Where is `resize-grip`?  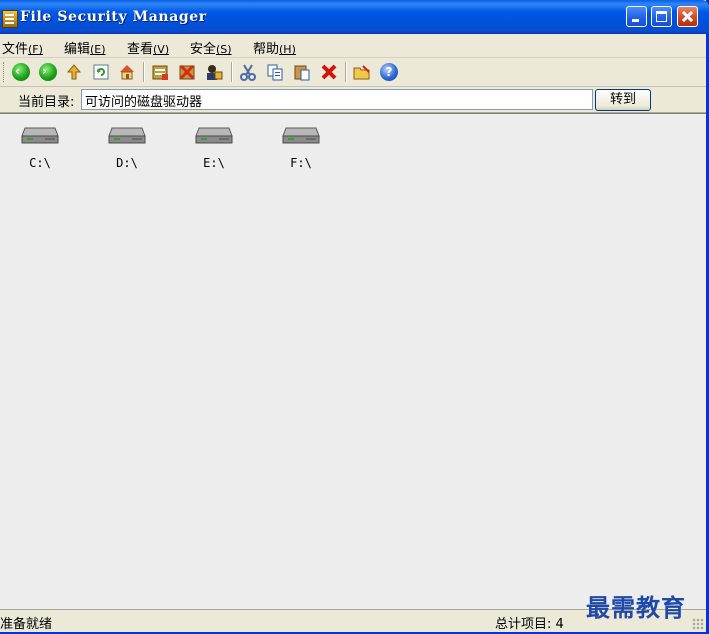
resize-grip is located at coordinates (698, 624).